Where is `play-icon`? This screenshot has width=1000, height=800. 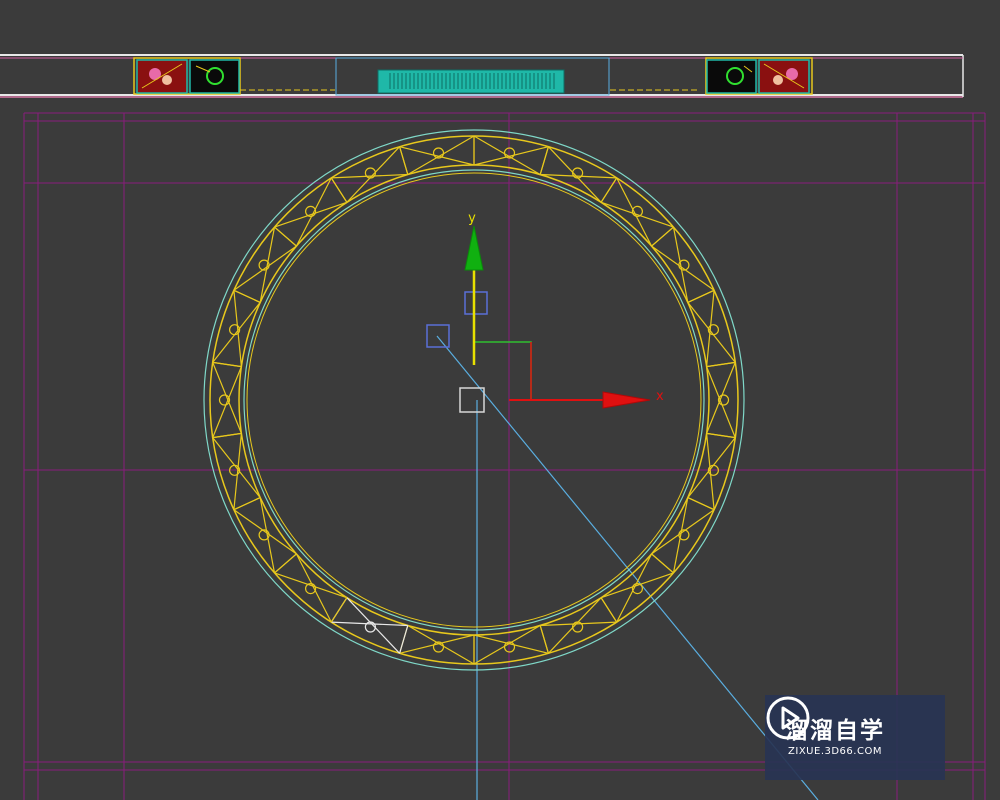
play-icon is located at coordinates (788, 718).